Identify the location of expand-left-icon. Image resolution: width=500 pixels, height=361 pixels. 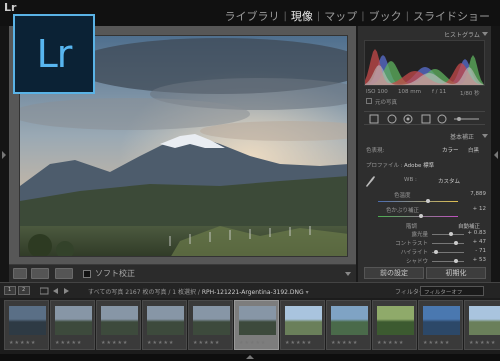
(4, 155).